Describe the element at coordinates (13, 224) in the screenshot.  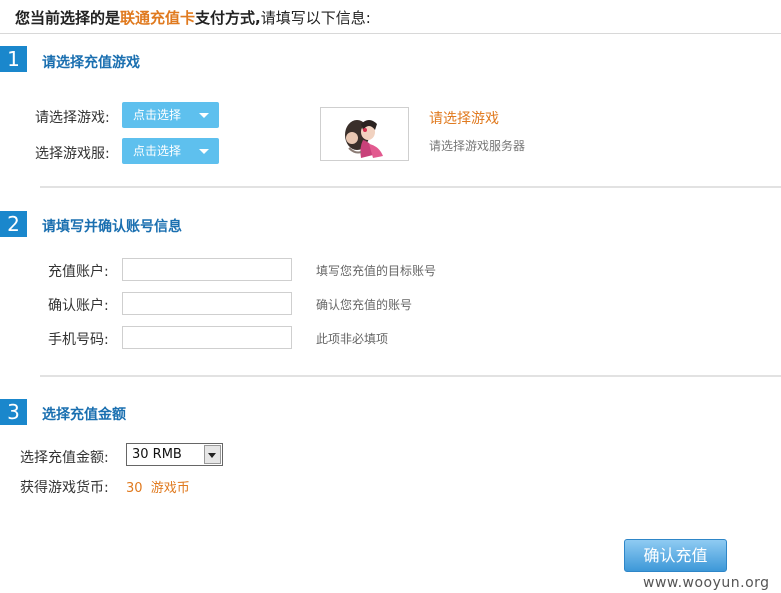
I see `section-2-number: 2` at that location.